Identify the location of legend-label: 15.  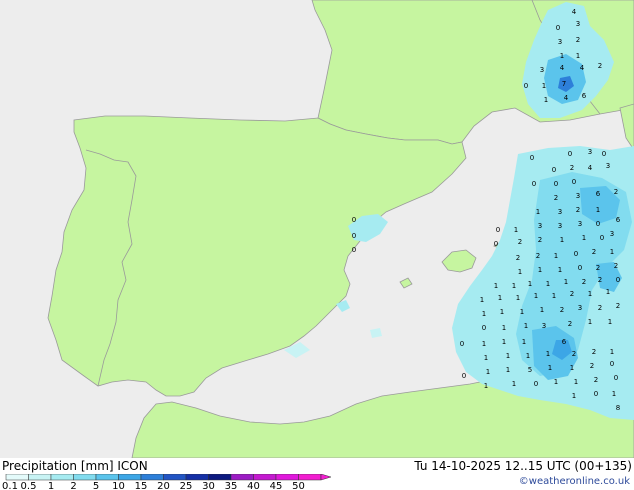
(141, 485).